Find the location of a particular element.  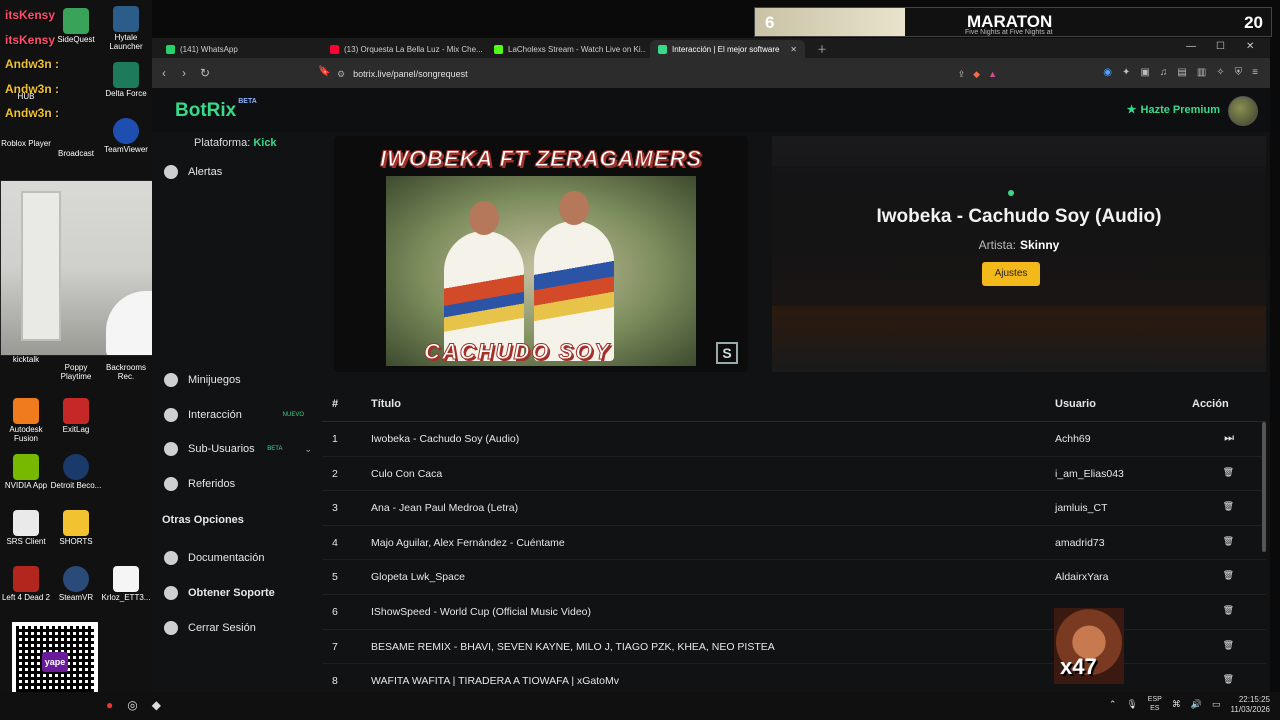

artist-name: Skinny is located at coordinates (1039, 245).